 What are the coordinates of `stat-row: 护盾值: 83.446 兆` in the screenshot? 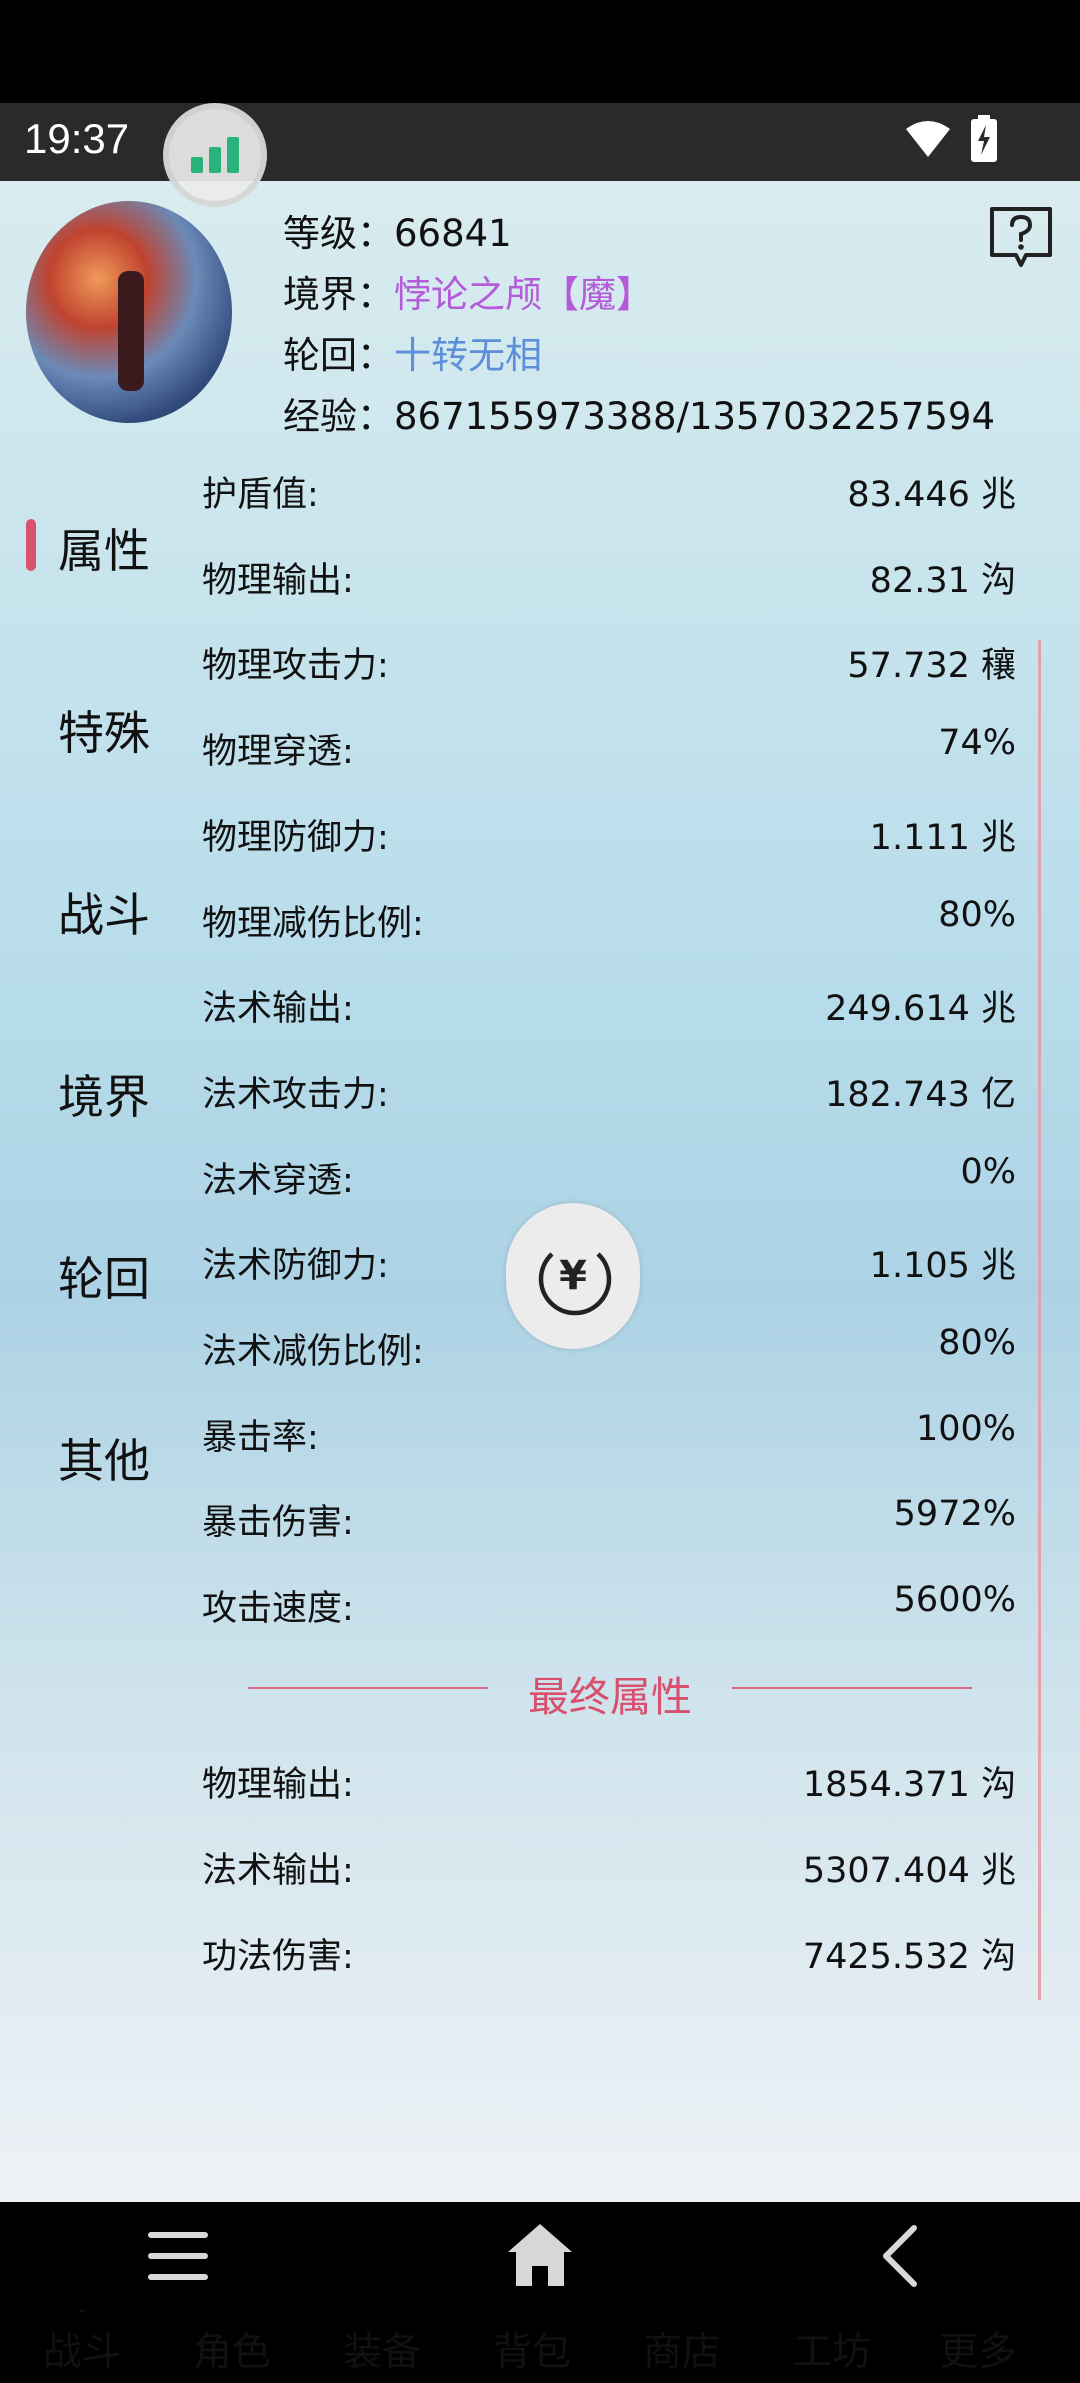 It's located at (609, 489).